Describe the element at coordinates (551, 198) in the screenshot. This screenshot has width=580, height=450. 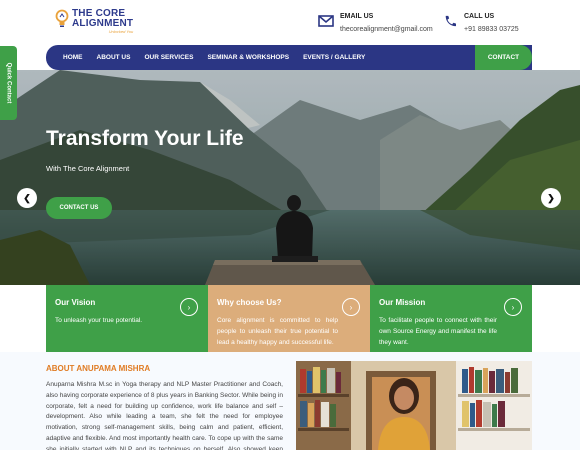
I see `slider-next-arrow-icon: ❯` at that location.